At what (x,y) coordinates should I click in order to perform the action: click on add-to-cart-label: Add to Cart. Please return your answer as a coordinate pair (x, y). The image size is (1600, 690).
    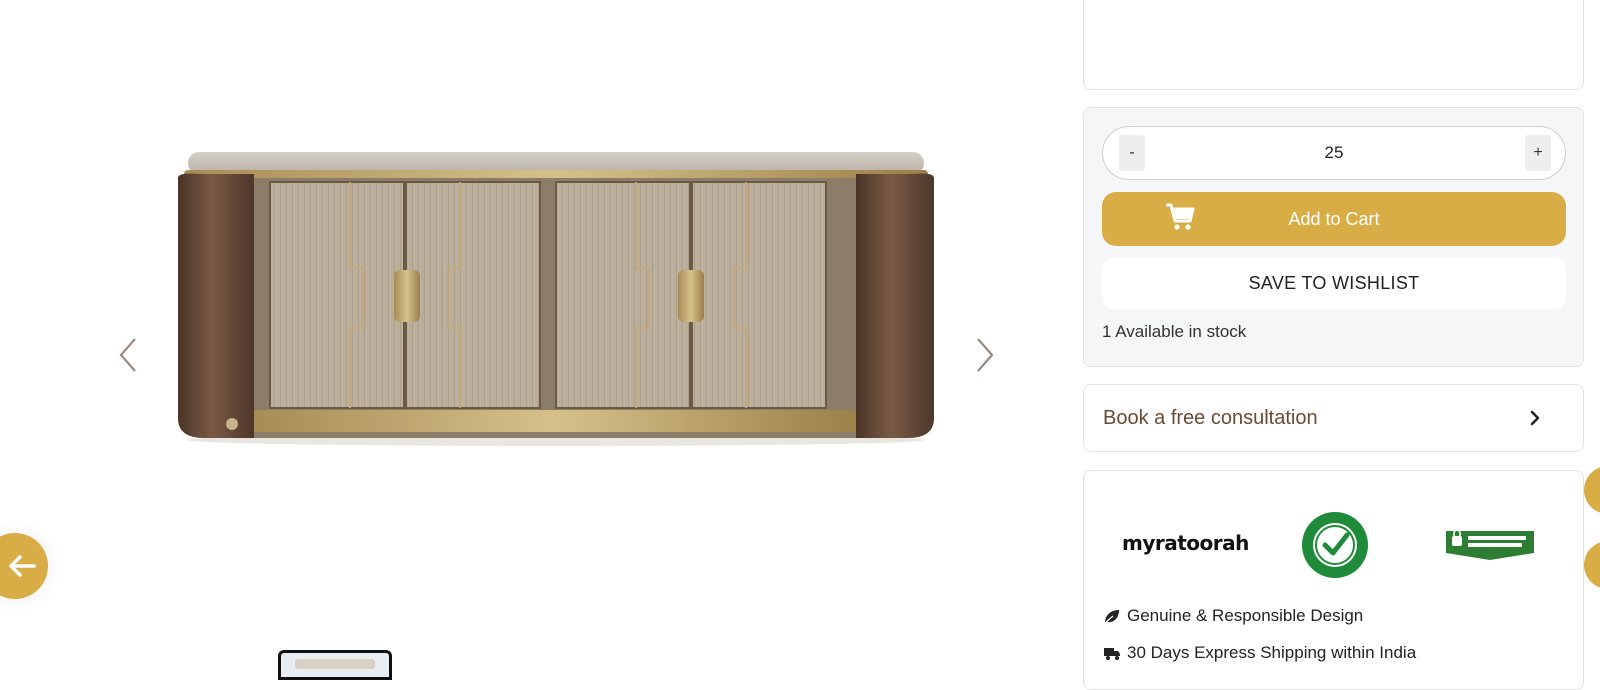
    Looking at the image, I should click on (1334, 219).